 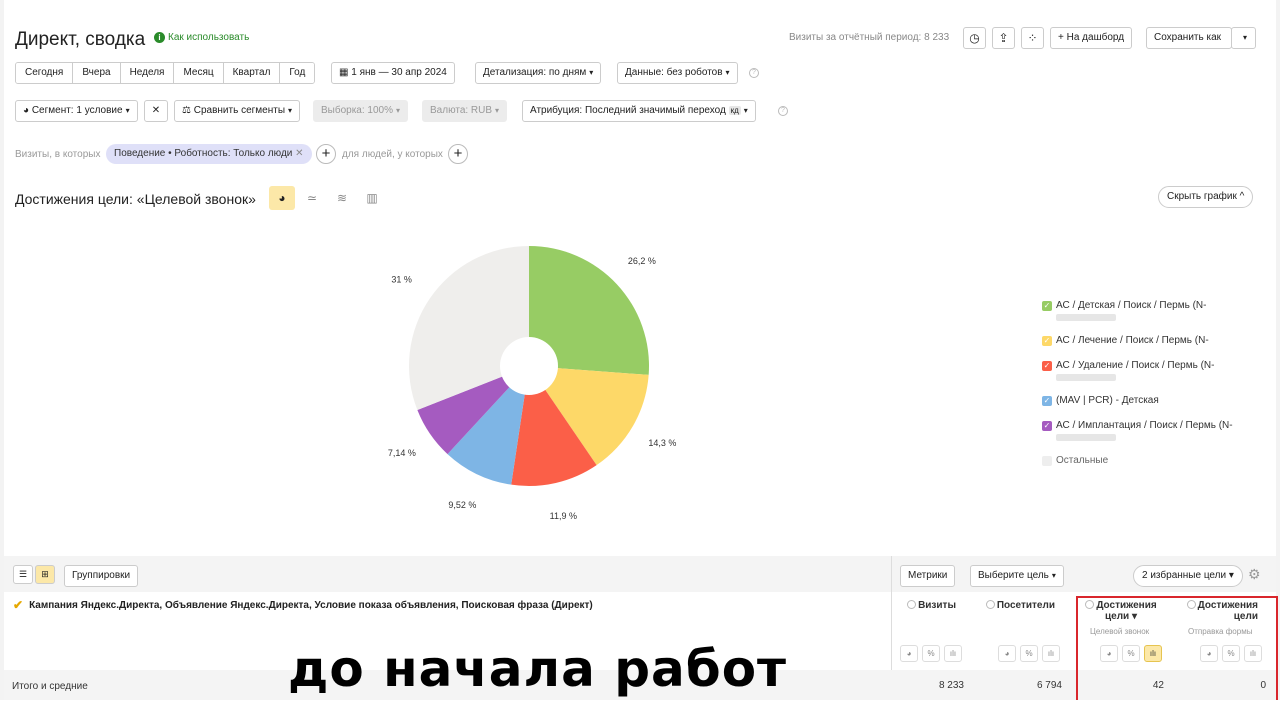 I want to click on totals-label: Итого и средние, so click(x=50, y=686).